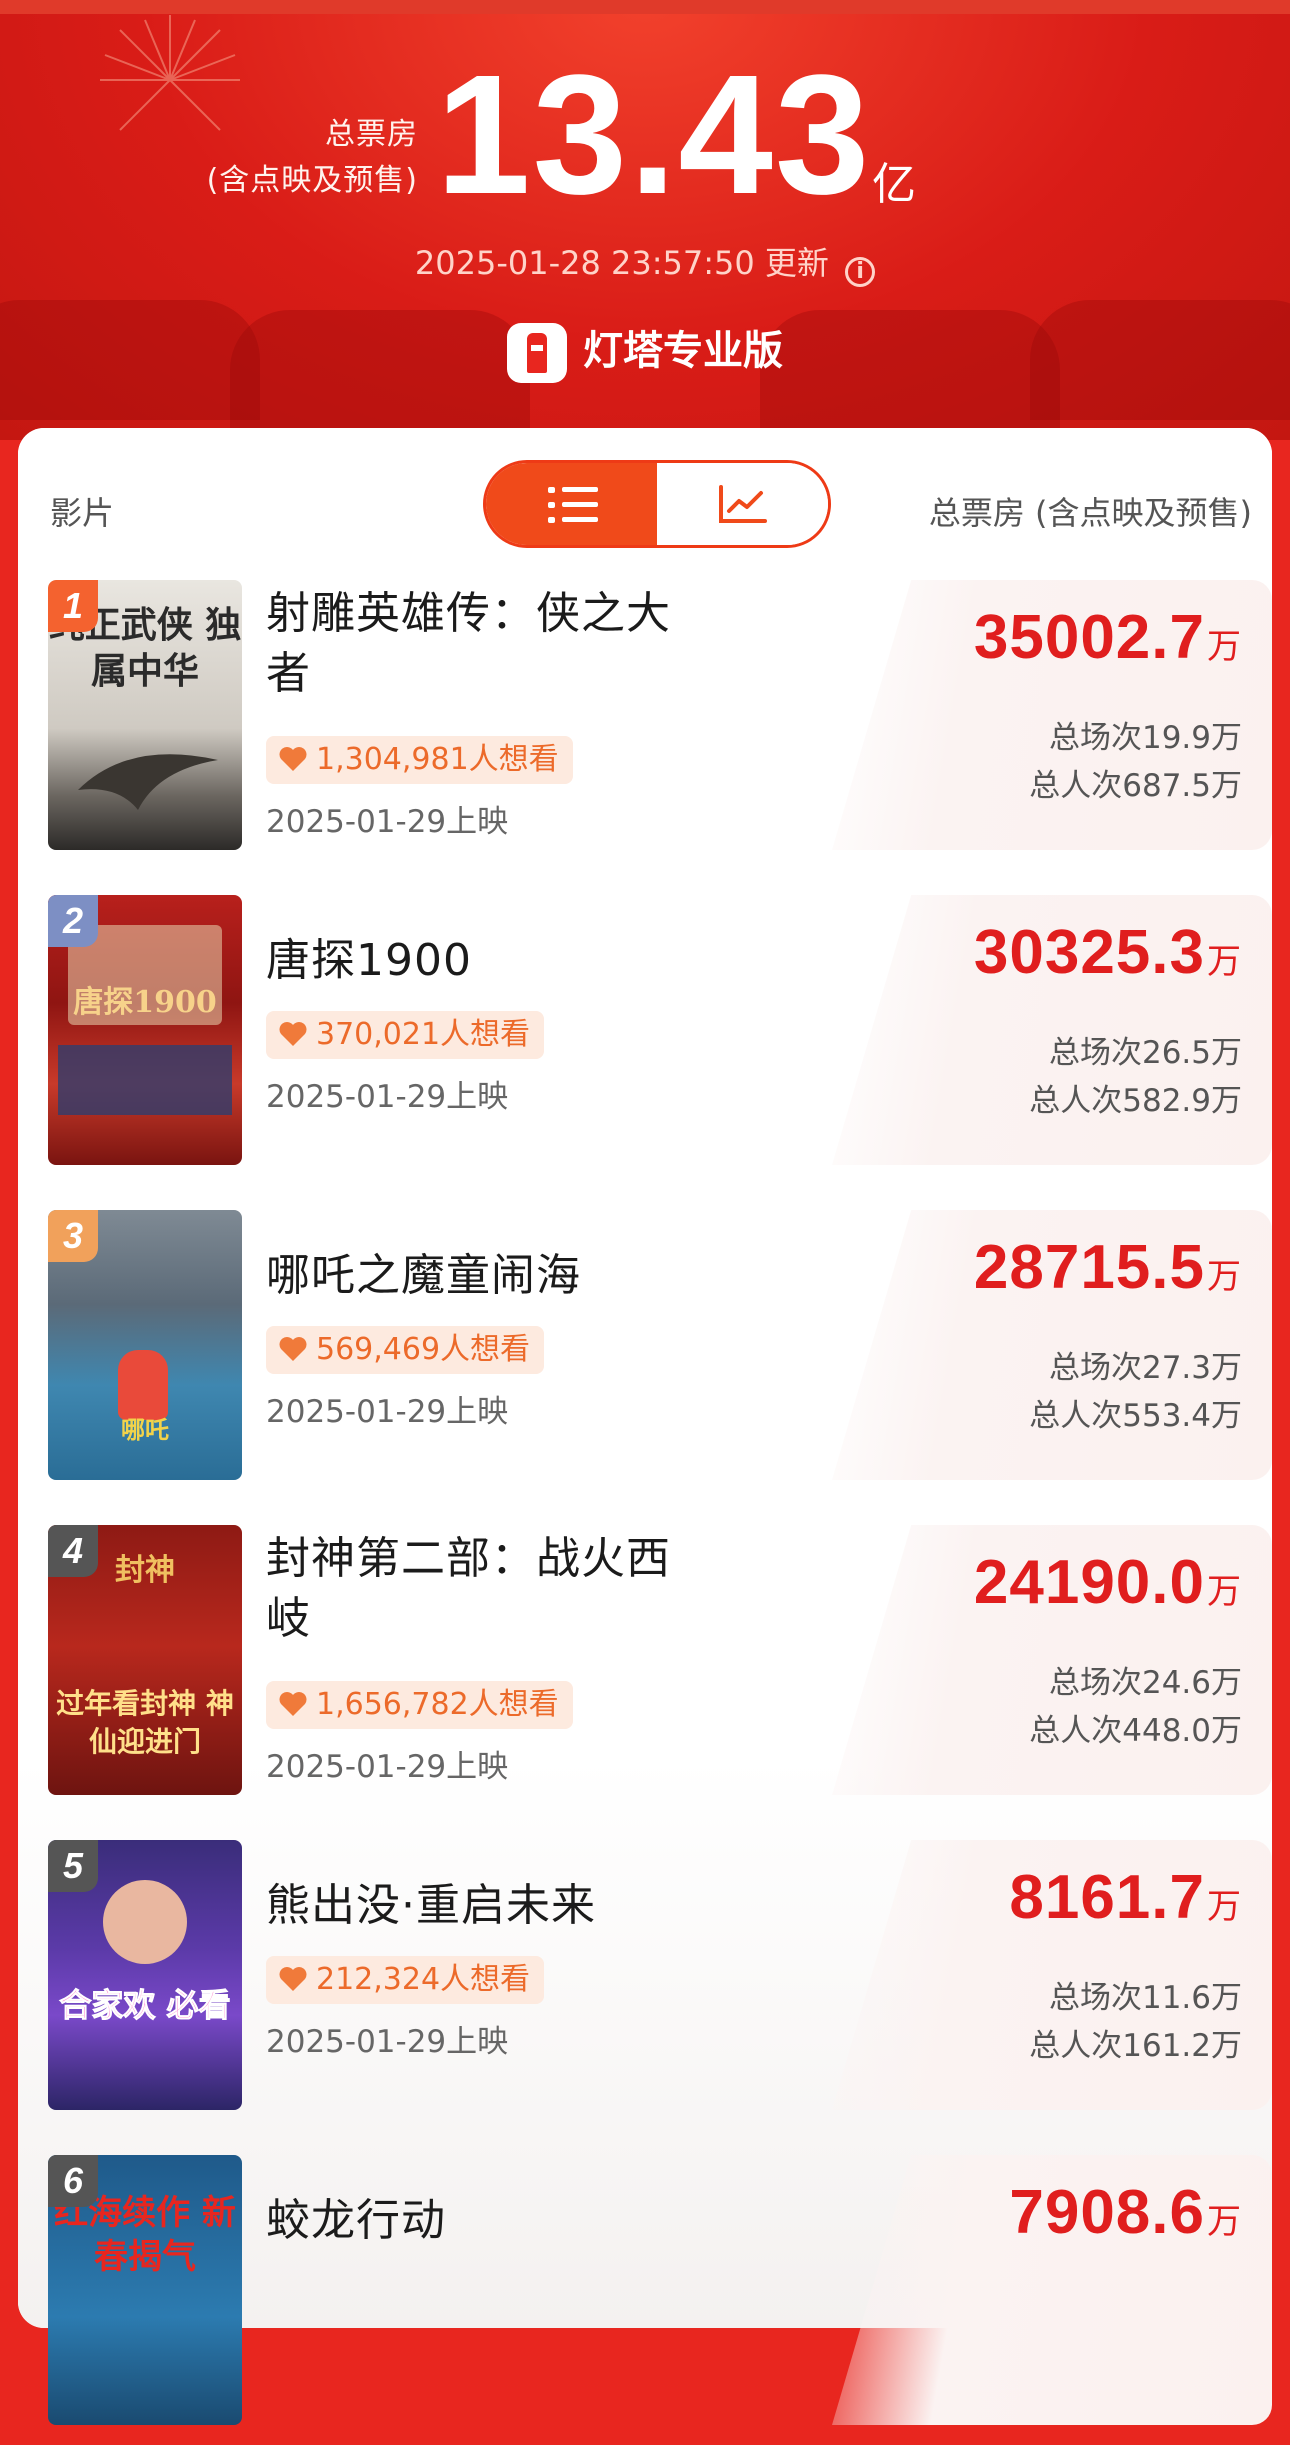 This screenshot has height=2445, width=1290. I want to click on total-shows: 总场次11.6万, so click(1145, 1998).